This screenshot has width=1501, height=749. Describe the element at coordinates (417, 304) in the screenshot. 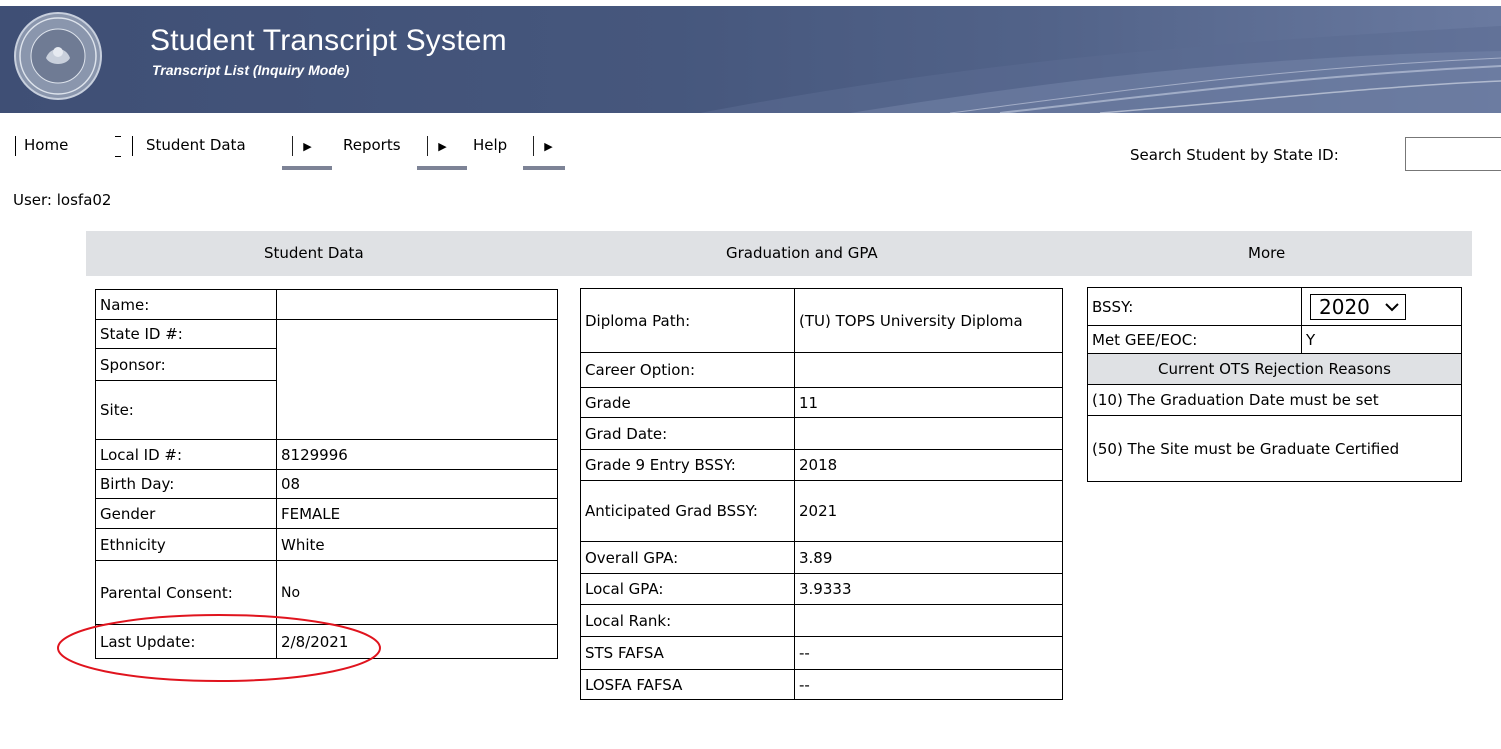

I see `name-value` at that location.